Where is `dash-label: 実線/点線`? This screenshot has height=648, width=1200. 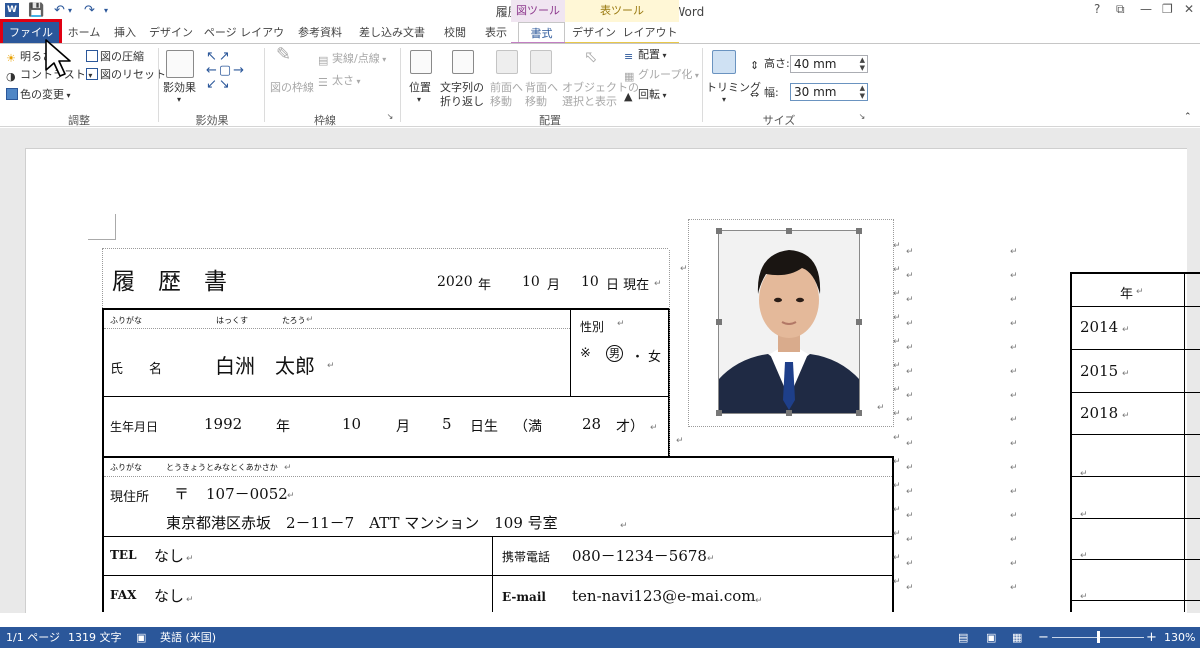
dash-label: 実線/点線 is located at coordinates (356, 58).